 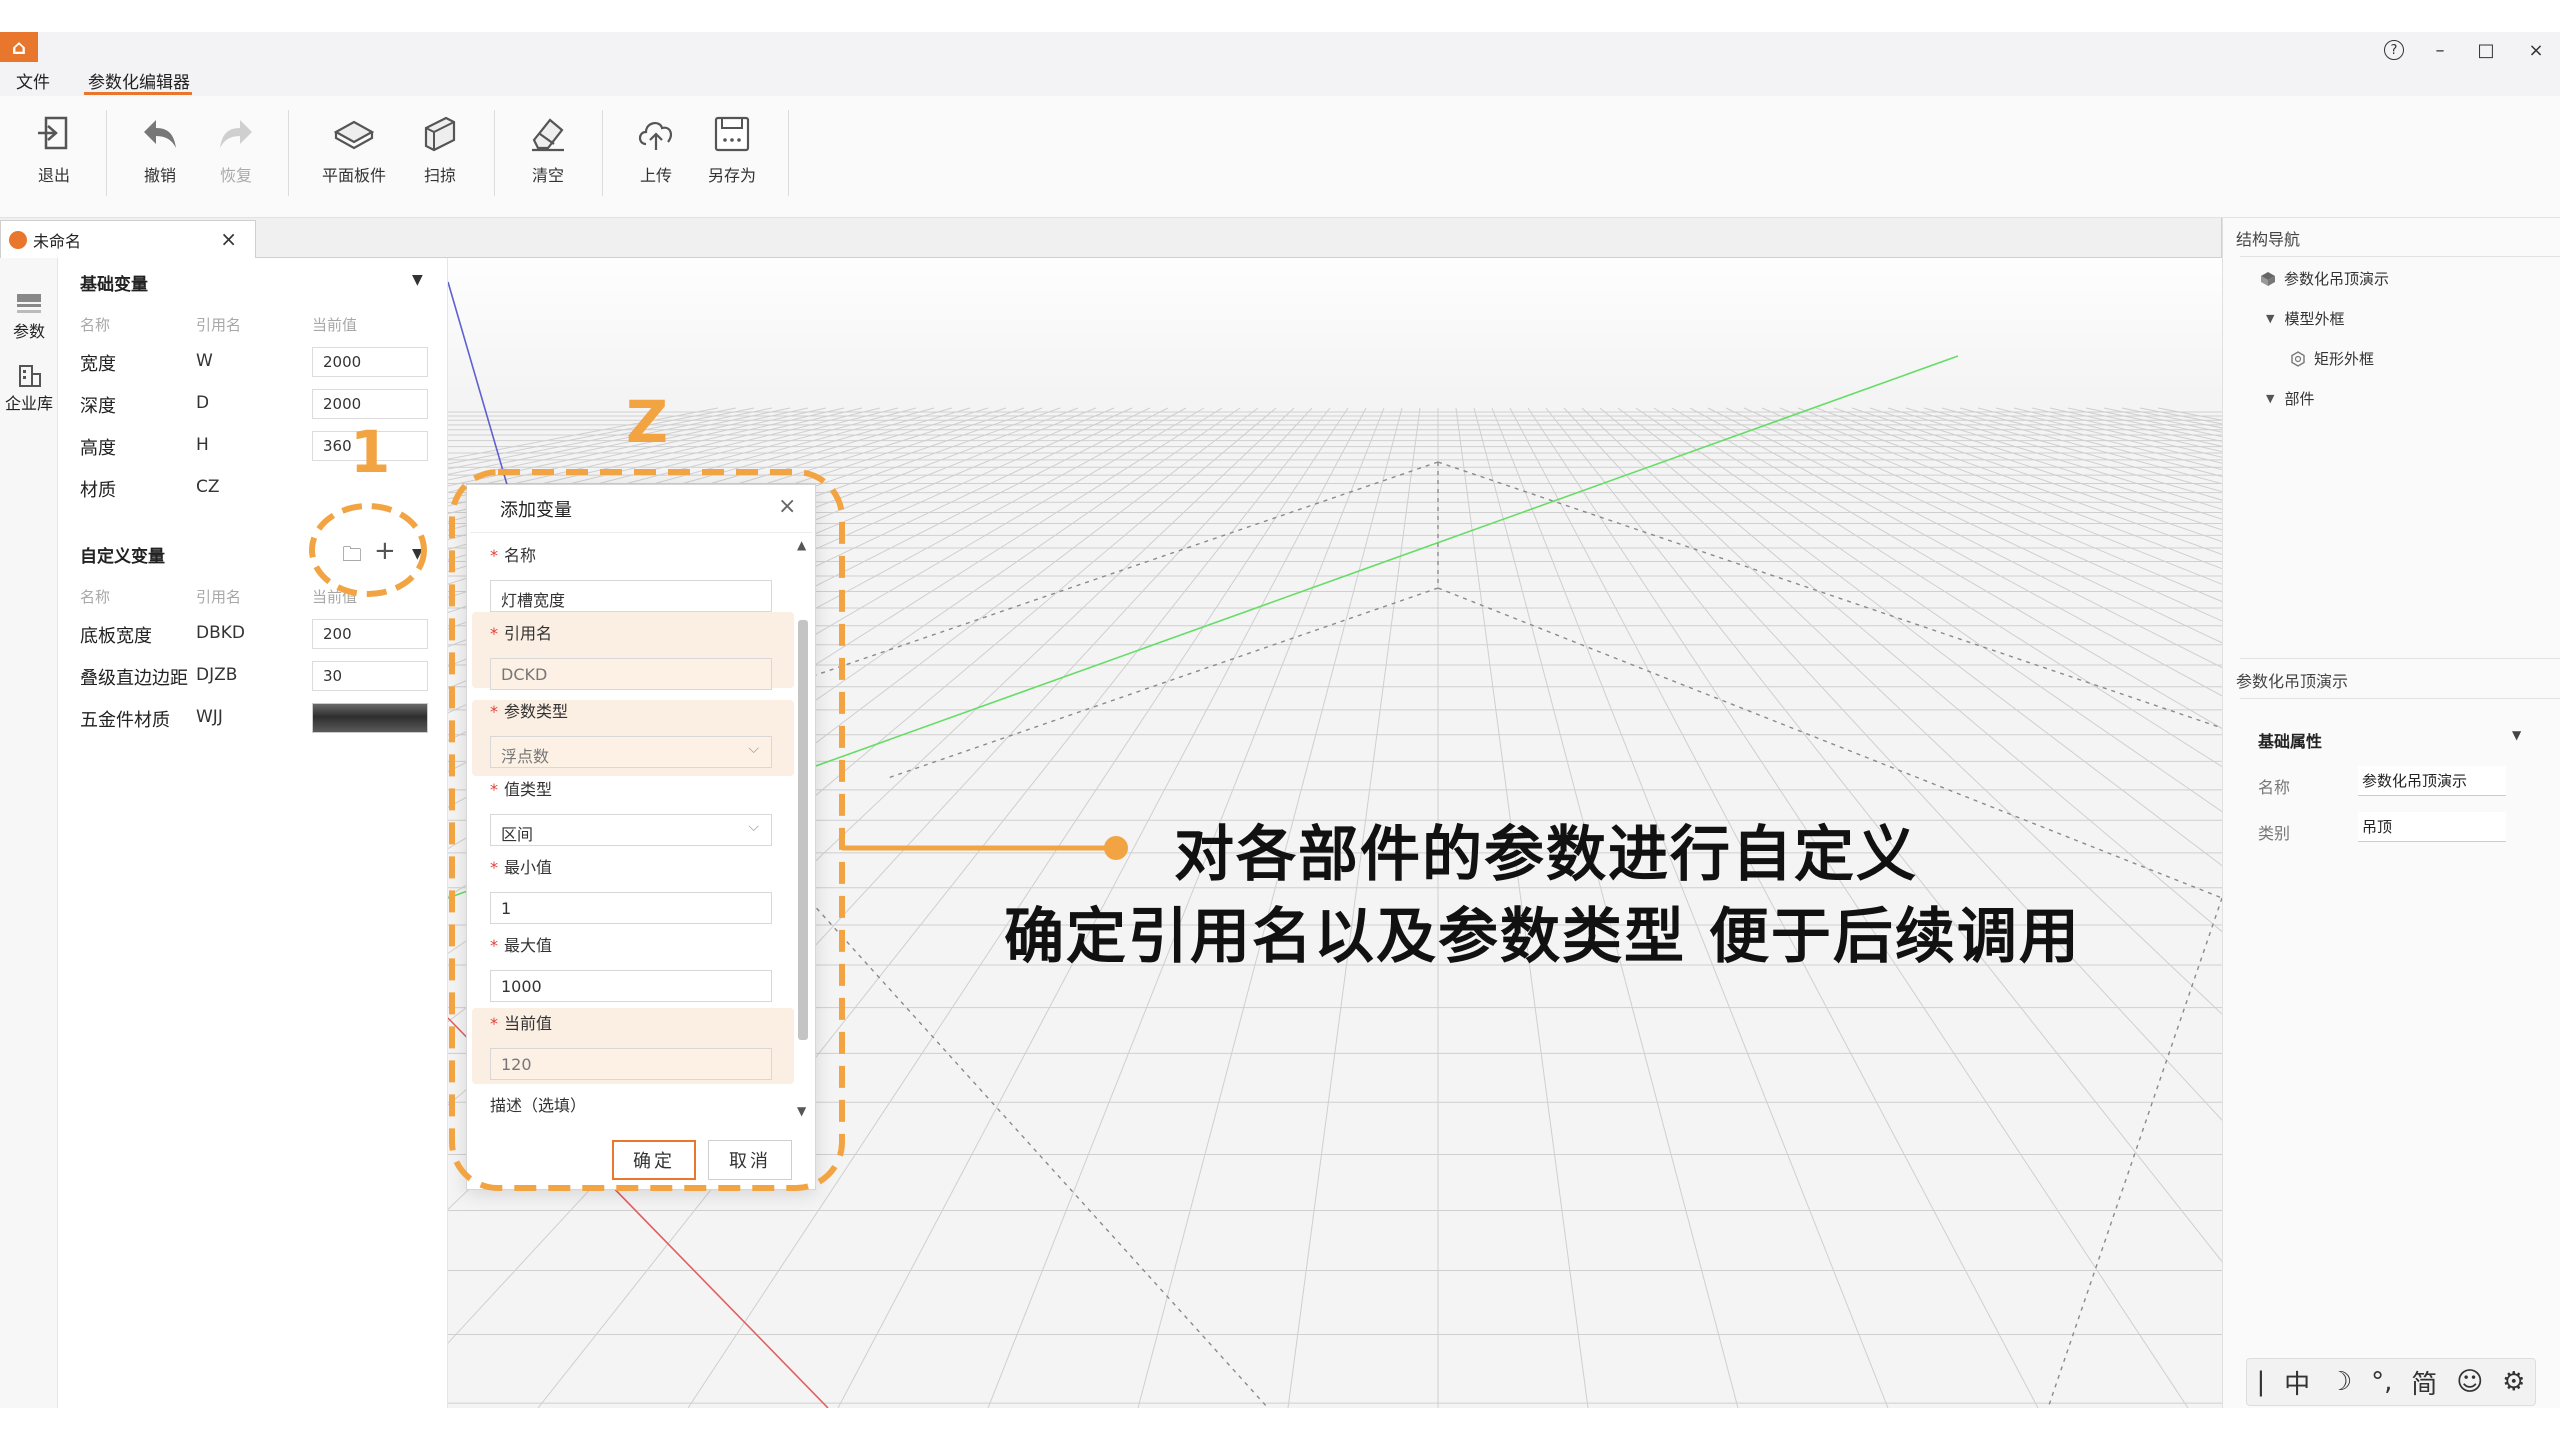 I want to click on minimize-button: –, so click(x=2440, y=50).